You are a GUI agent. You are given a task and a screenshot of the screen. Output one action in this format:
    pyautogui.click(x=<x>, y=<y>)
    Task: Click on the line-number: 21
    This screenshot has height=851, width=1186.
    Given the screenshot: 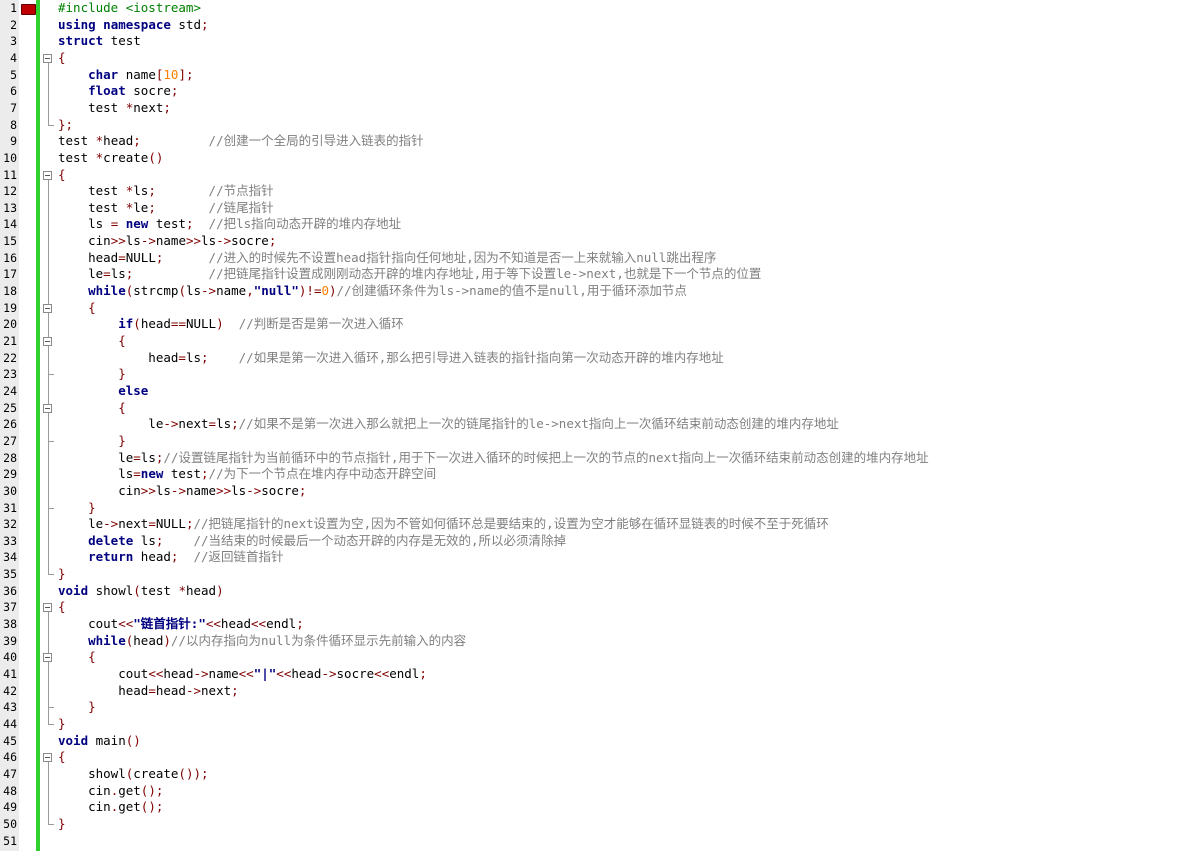 What is the action you would take?
    pyautogui.click(x=8, y=341)
    